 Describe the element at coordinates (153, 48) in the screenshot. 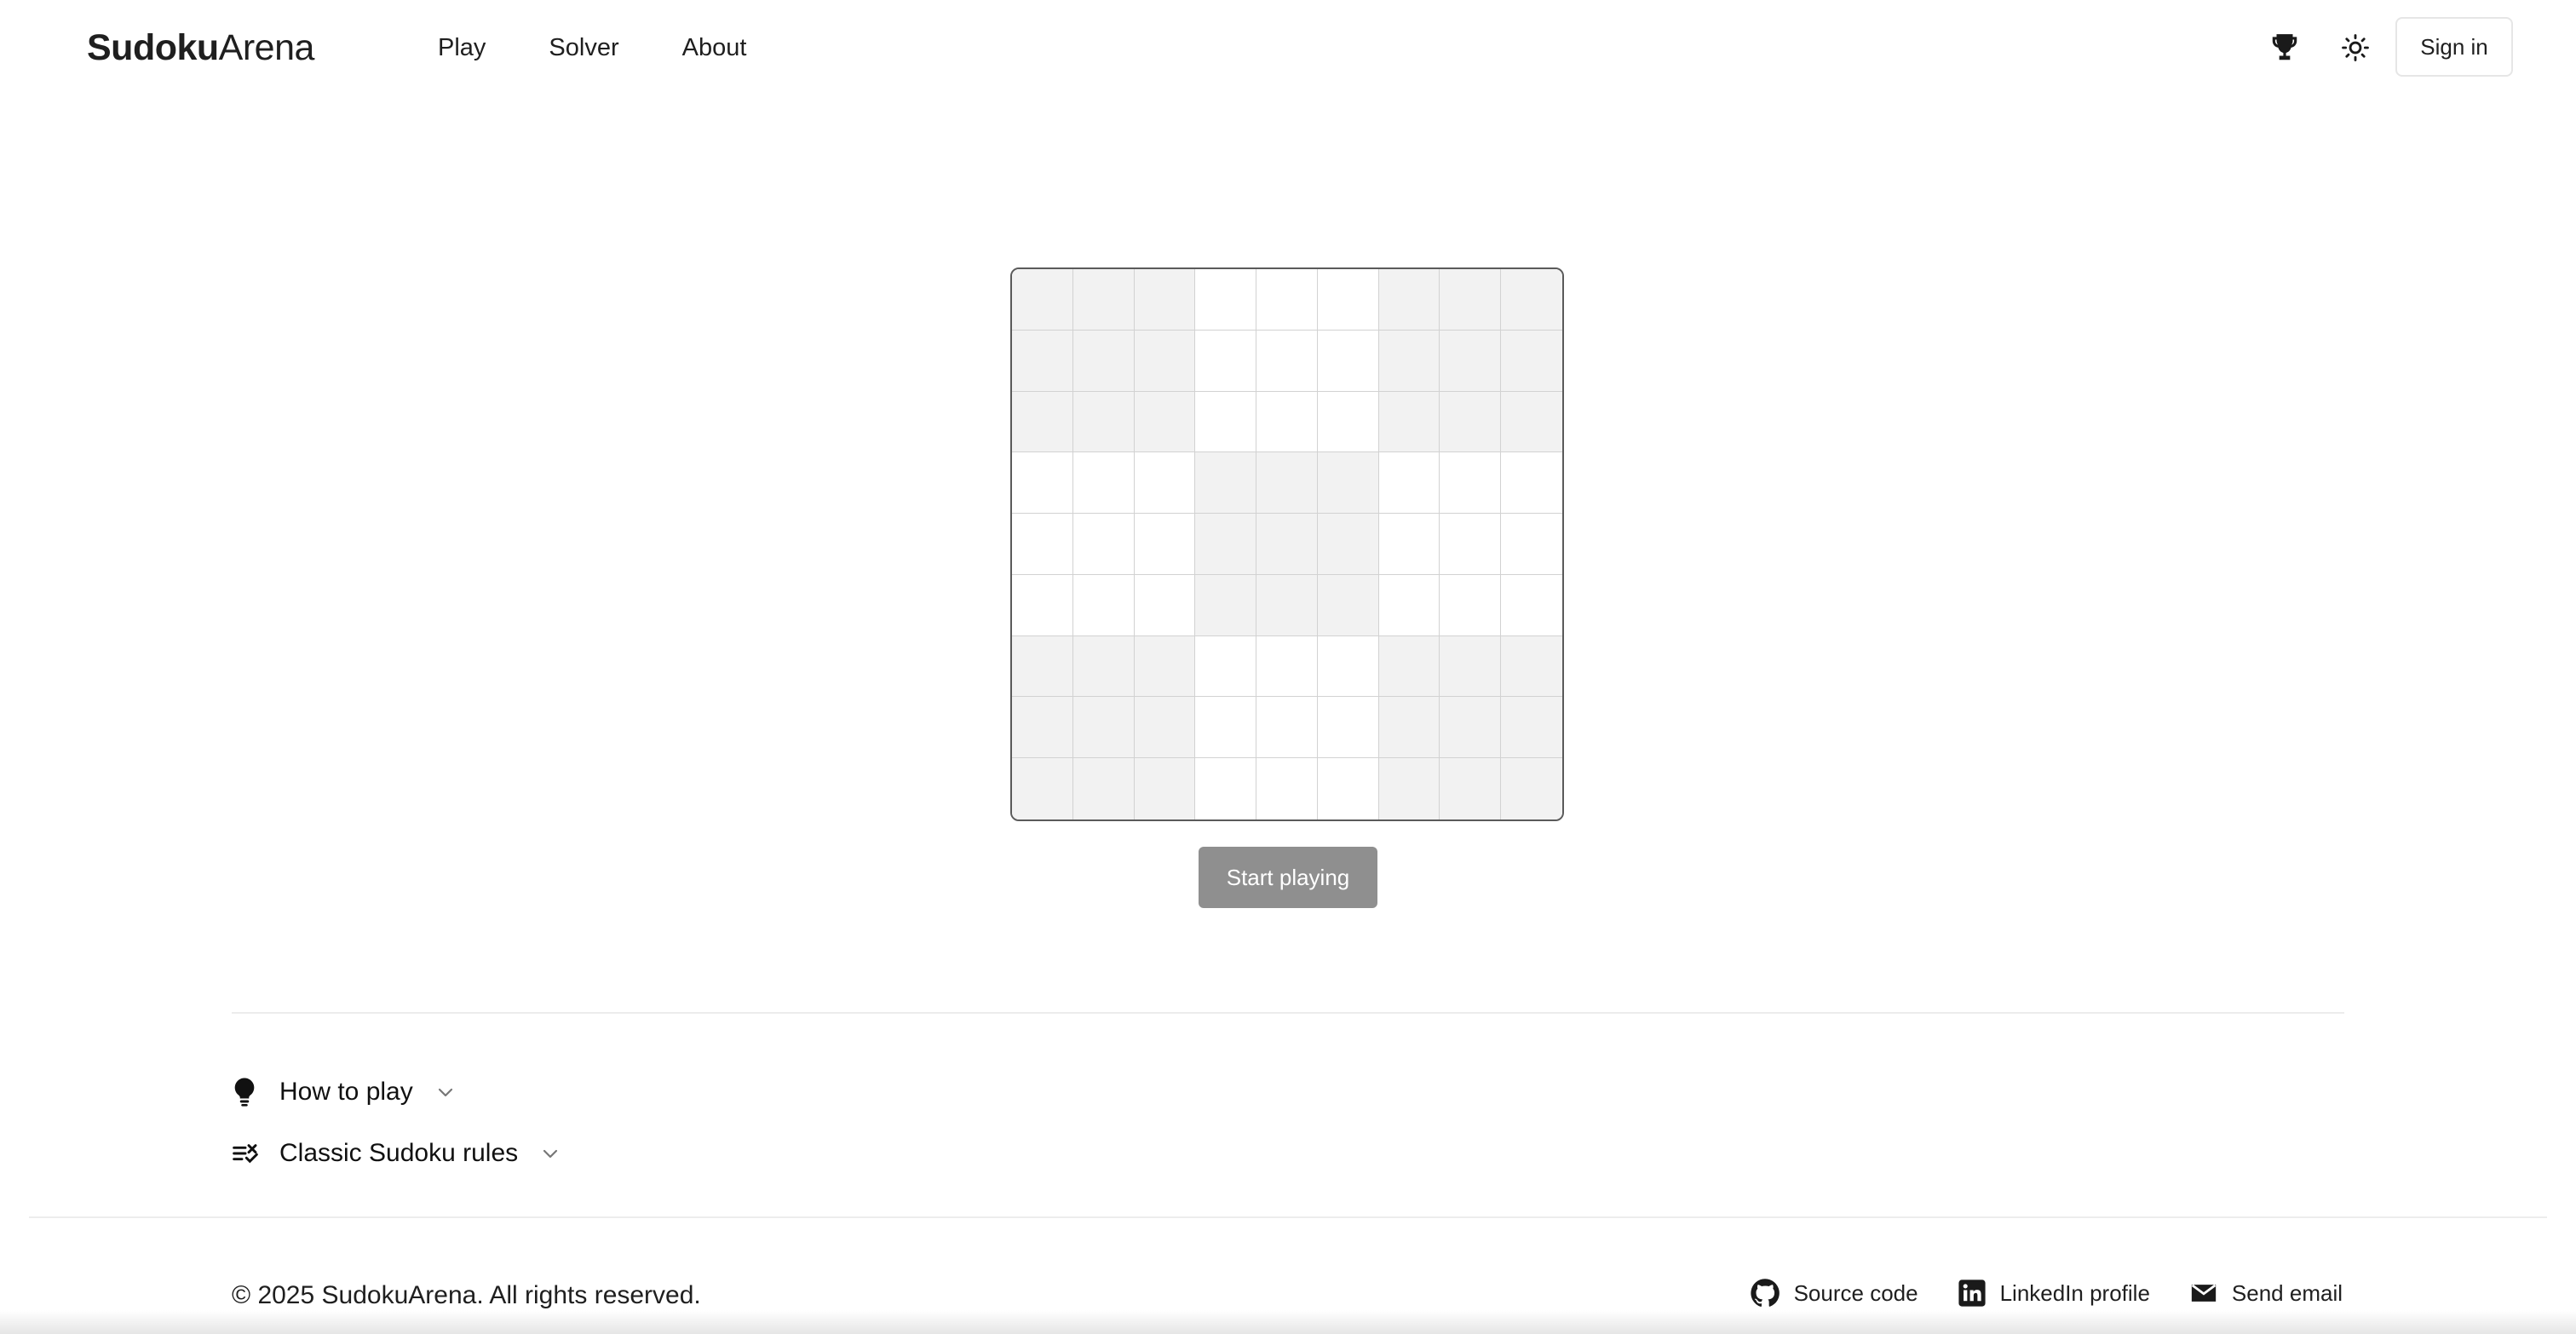

I see `brand-logo-bold: Sudoku` at that location.